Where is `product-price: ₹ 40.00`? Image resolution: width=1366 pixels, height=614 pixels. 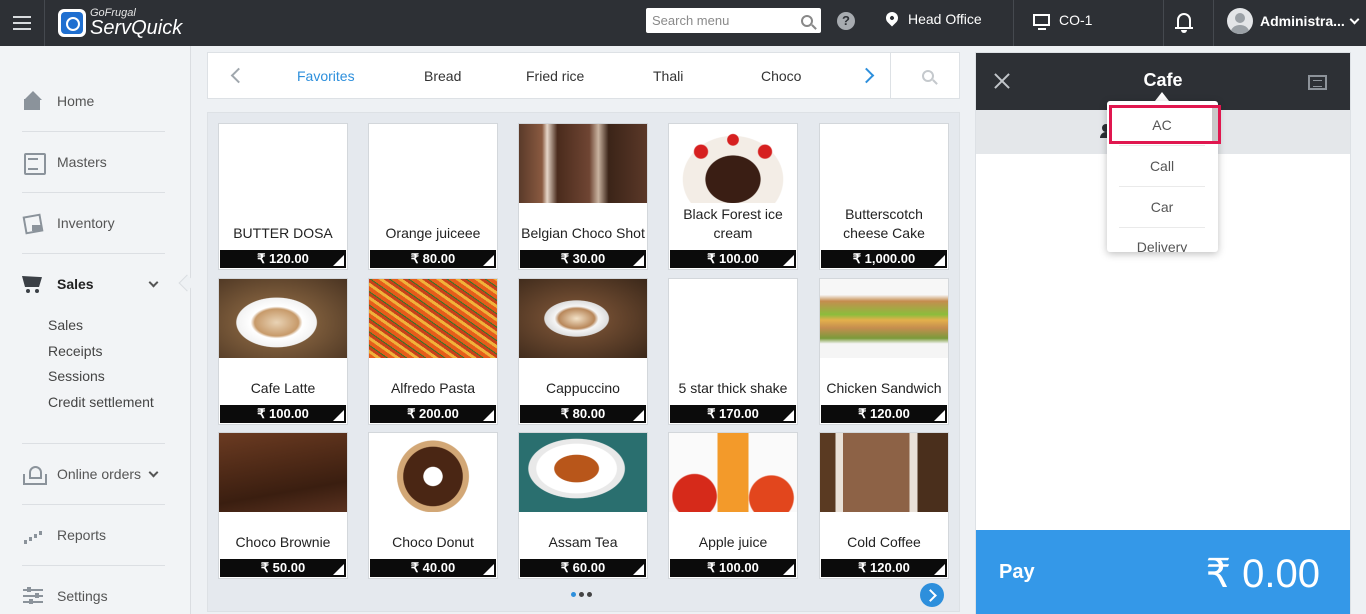 product-price: ₹ 40.00 is located at coordinates (433, 568).